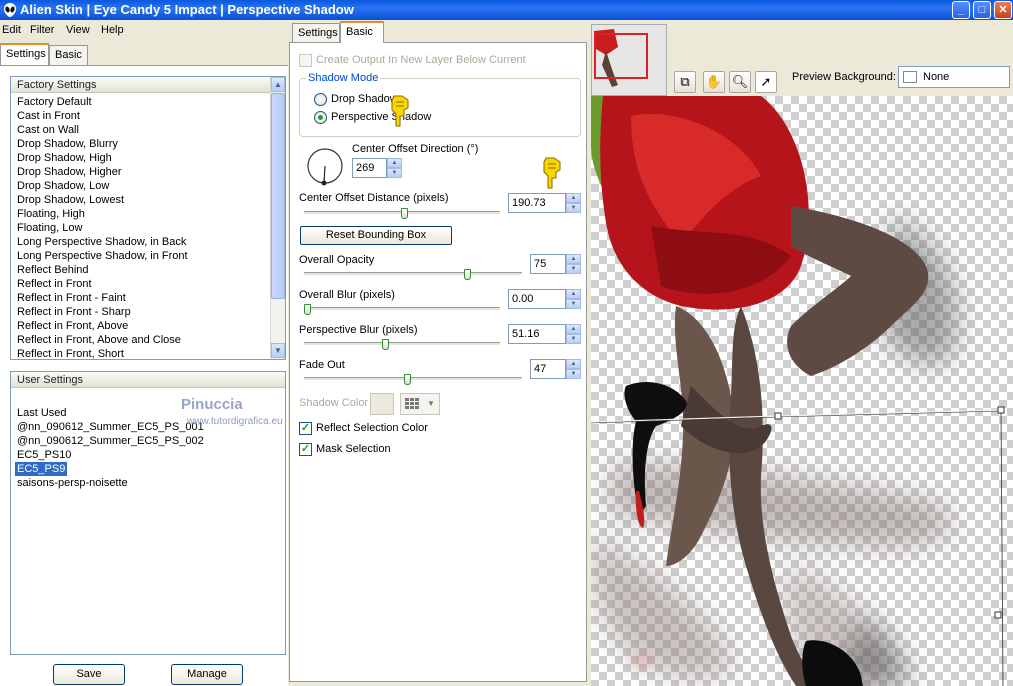 The width and height of the screenshot is (1013, 686). Describe the element at coordinates (41, 469) in the screenshot. I see `list-item-selected: EC5_PS9` at that location.